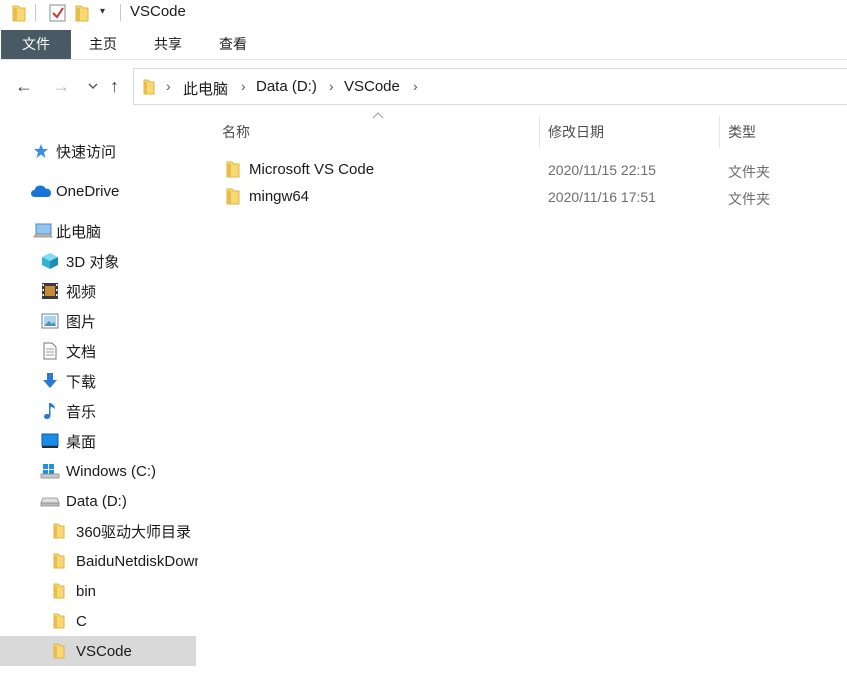  What do you see at coordinates (99, 591) in the screenshot?
I see `sidebar-item-folder-bin: bin` at bounding box center [99, 591].